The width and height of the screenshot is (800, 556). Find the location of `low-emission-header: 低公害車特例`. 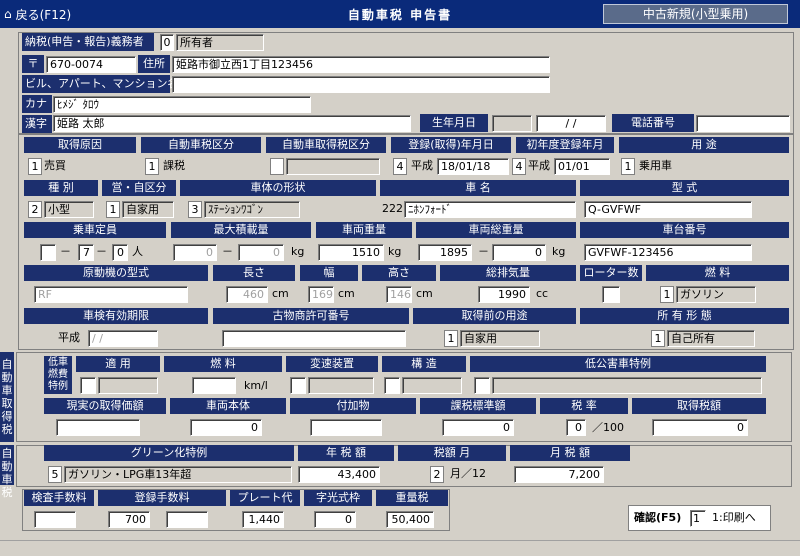

low-emission-header: 低公害車特例 is located at coordinates (618, 364).